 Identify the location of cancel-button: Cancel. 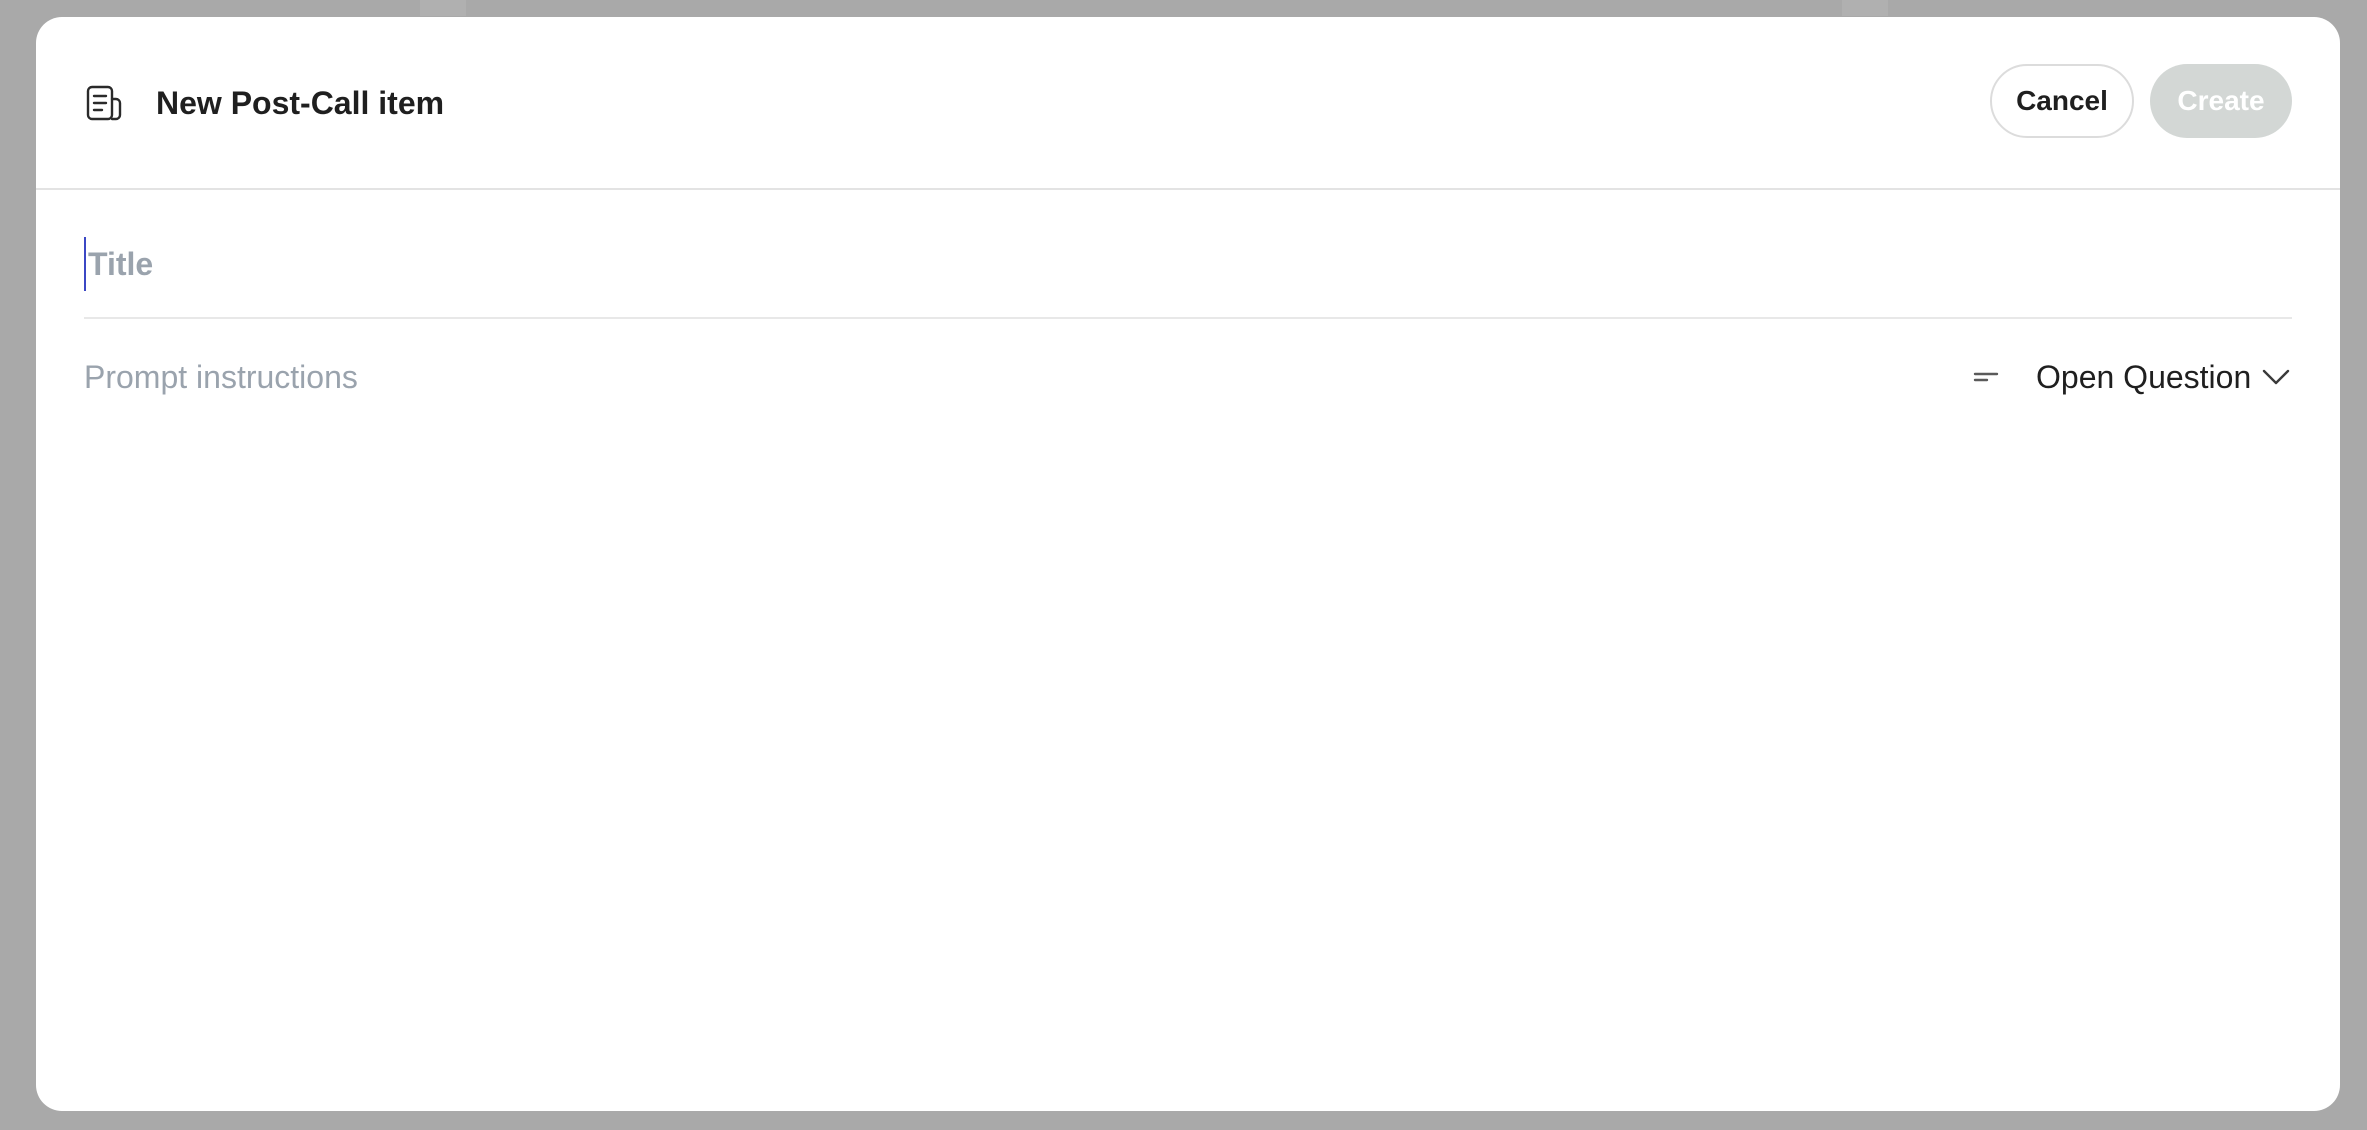
(2062, 101).